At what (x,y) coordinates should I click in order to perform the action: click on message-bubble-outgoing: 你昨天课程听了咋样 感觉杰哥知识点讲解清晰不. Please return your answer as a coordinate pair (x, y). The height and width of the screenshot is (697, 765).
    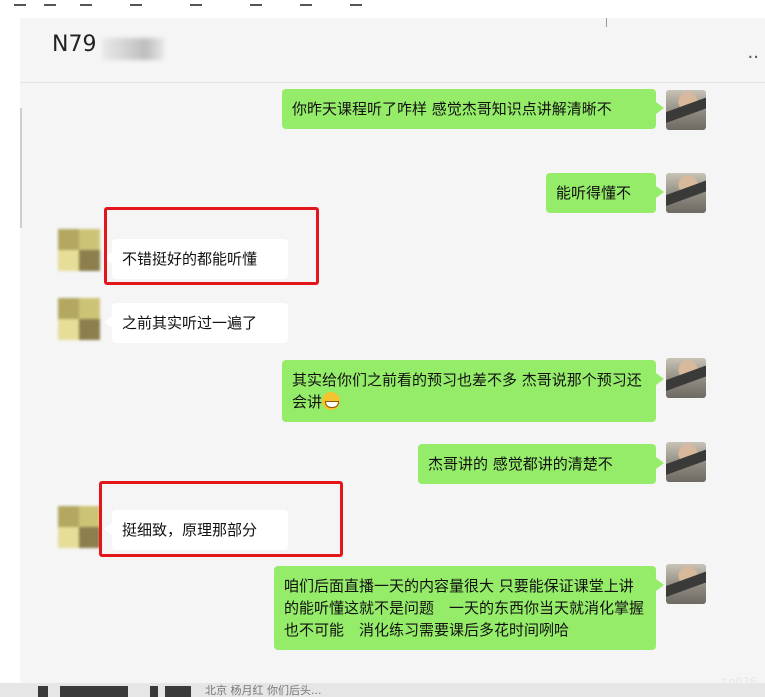
    Looking at the image, I should click on (473, 109).